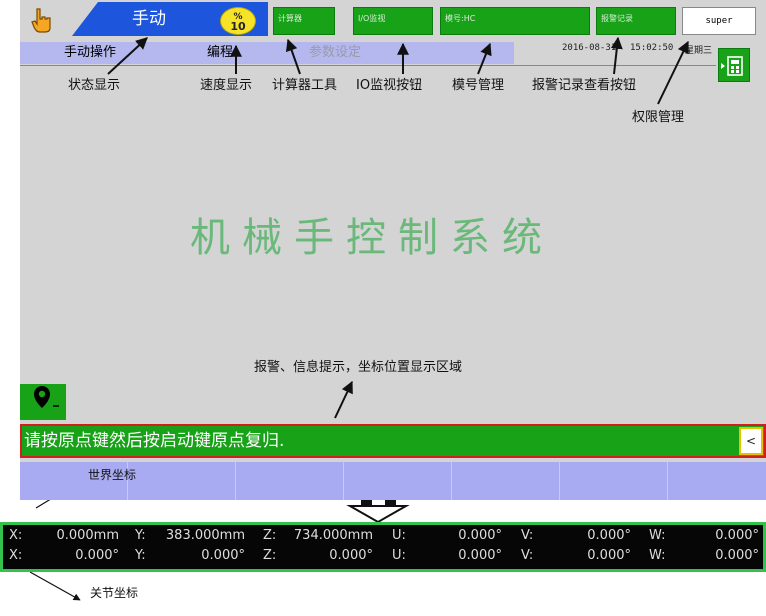 The image size is (766, 616). Describe the element at coordinates (399, 535) in the screenshot. I see `world-axis-label: U:` at that location.